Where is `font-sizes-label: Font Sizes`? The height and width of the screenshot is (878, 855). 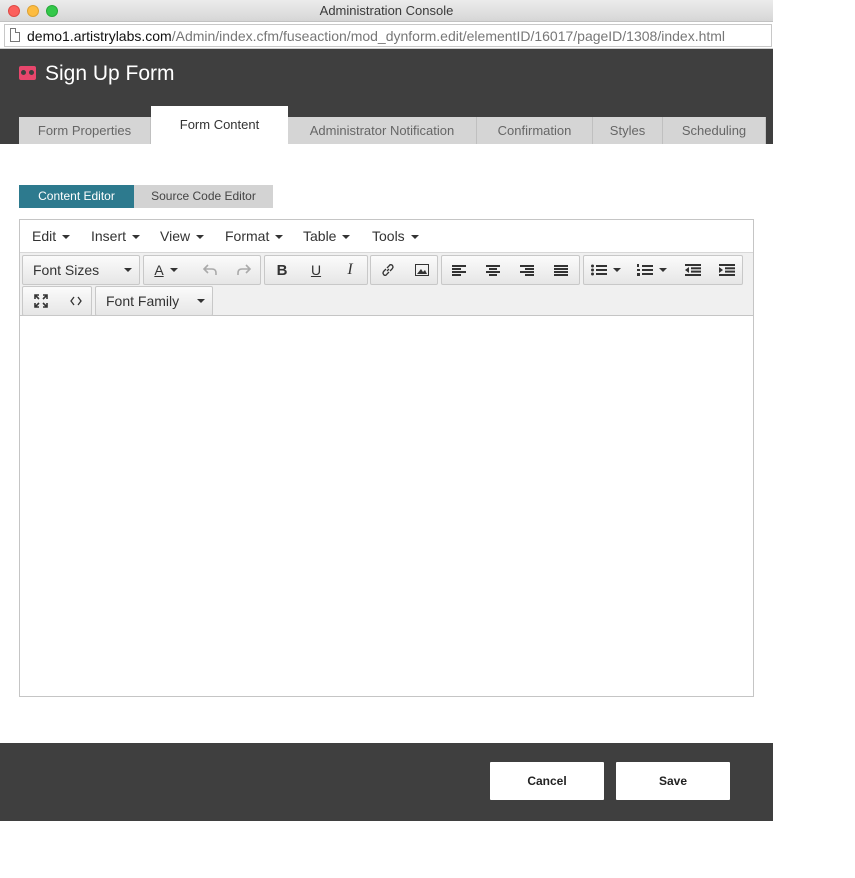 font-sizes-label: Font Sizes is located at coordinates (66, 270).